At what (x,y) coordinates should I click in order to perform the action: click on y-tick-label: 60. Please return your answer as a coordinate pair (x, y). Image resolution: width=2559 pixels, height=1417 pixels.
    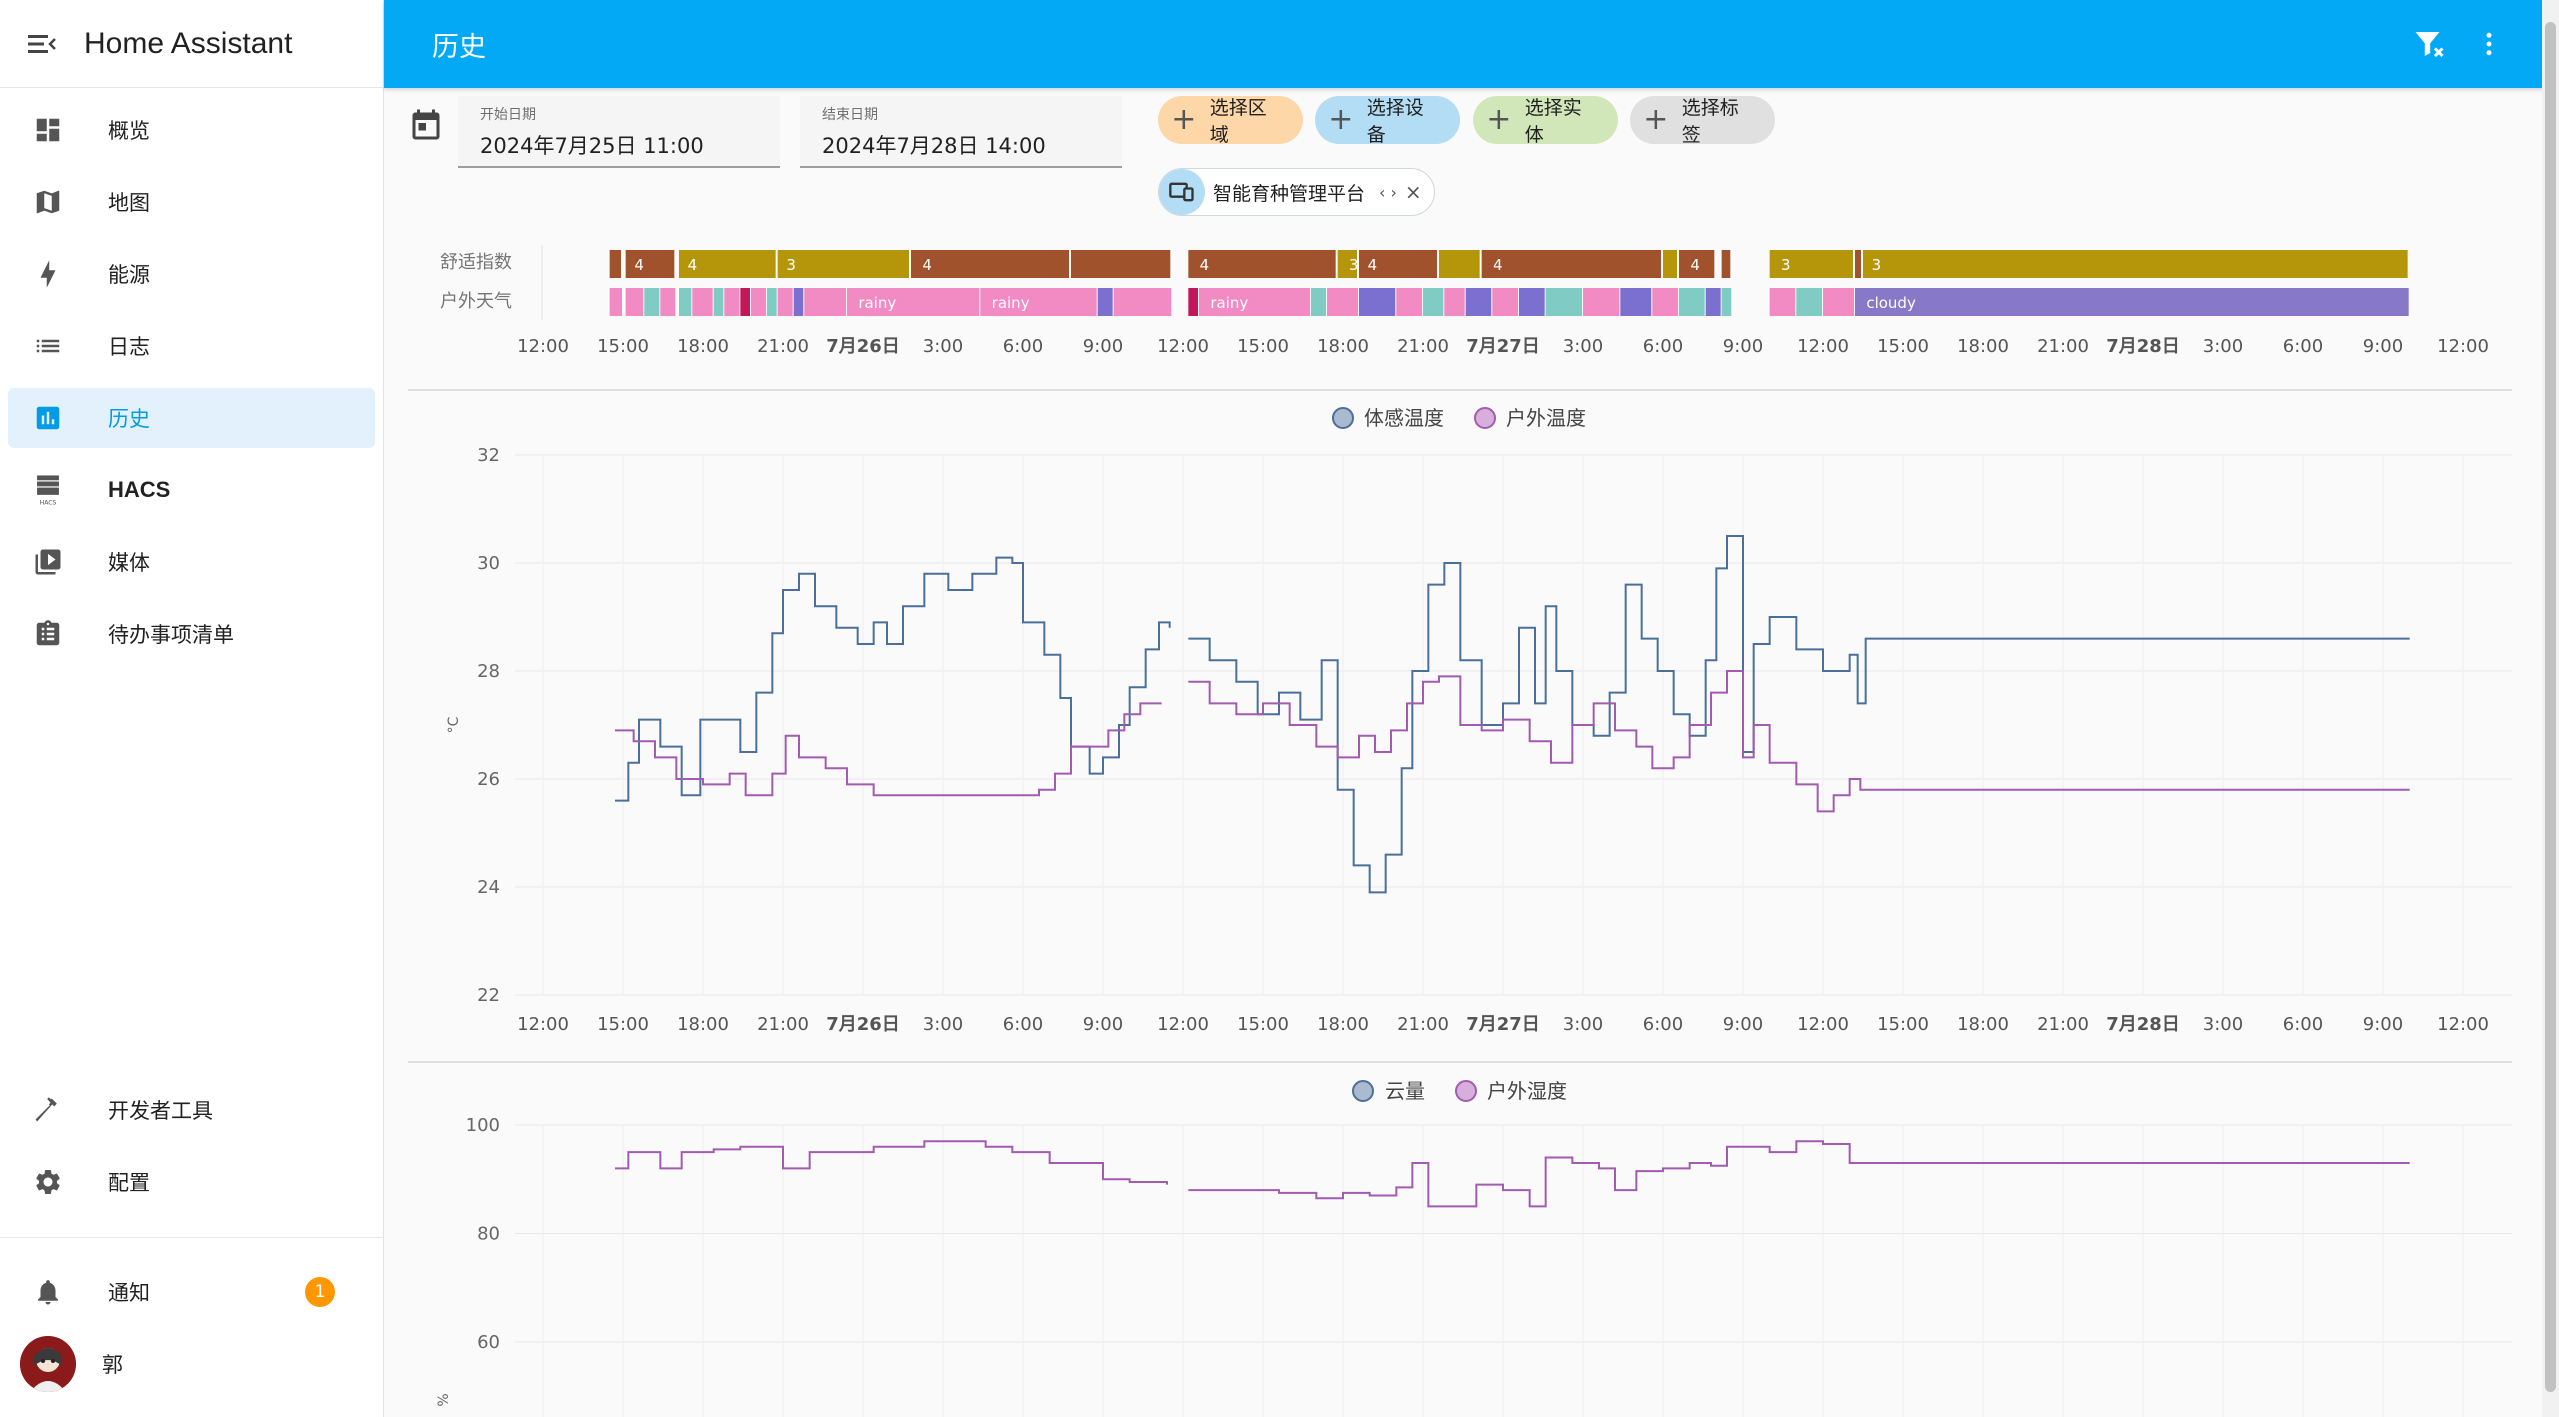
    Looking at the image, I should click on (488, 1342).